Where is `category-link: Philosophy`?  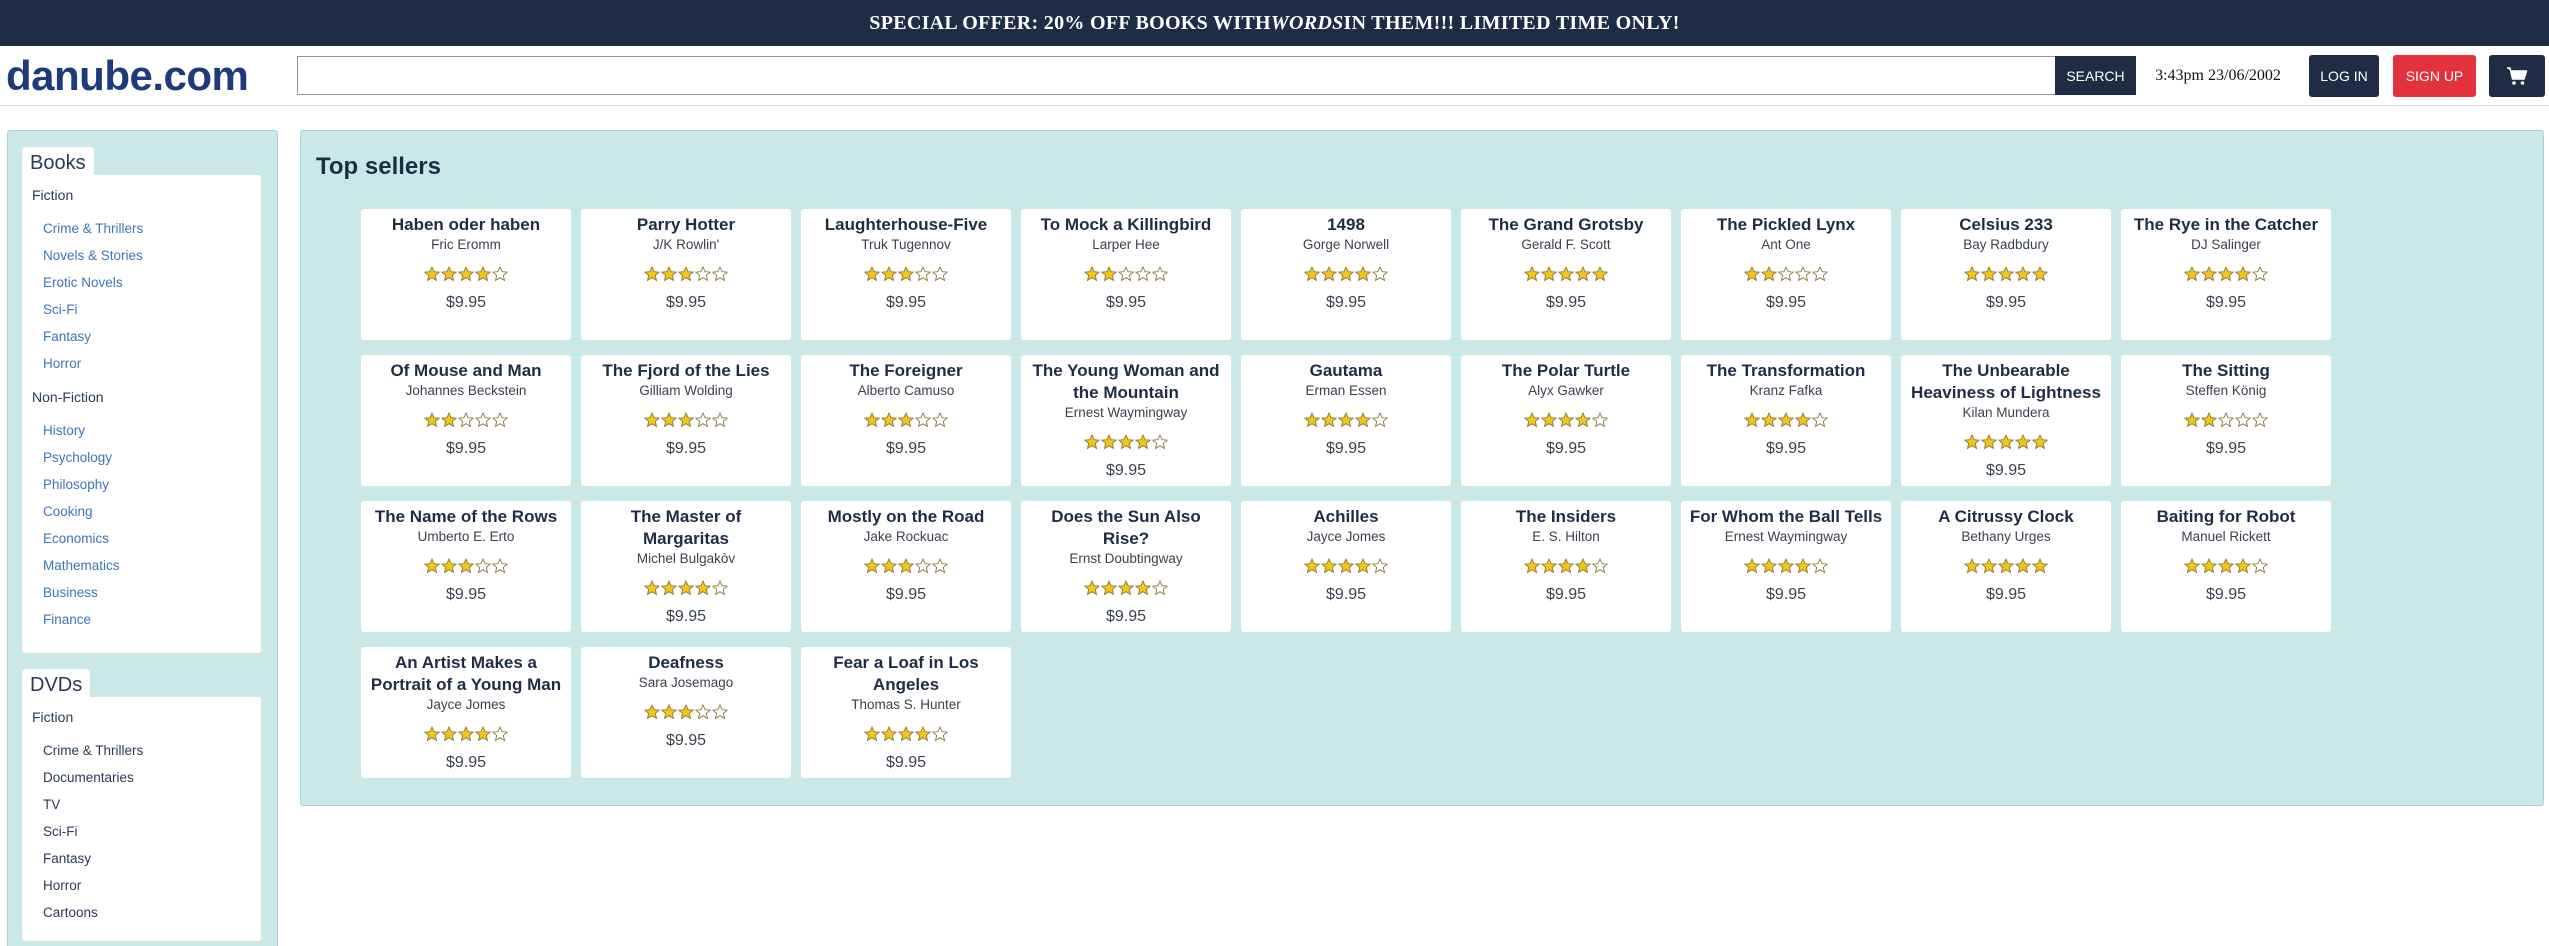
category-link: Philosophy is located at coordinates (76, 484).